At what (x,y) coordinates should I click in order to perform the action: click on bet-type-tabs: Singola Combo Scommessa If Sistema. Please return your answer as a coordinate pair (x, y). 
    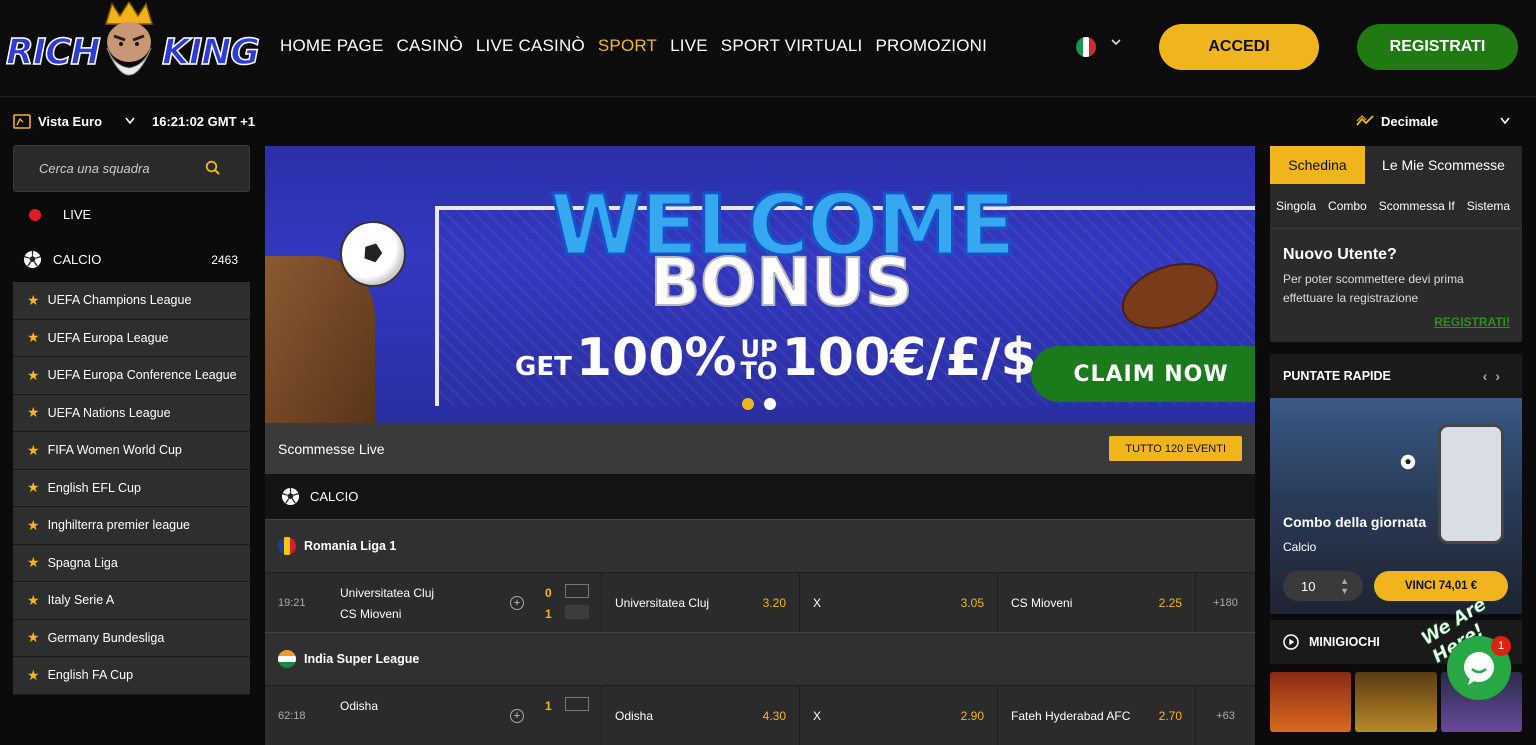
    Looking at the image, I should click on (1396, 206).